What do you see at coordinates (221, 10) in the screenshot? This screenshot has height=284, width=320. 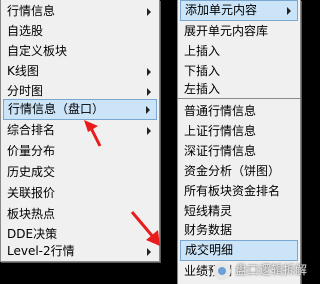 I see `menu-item-label: 添加单元内容` at bounding box center [221, 10].